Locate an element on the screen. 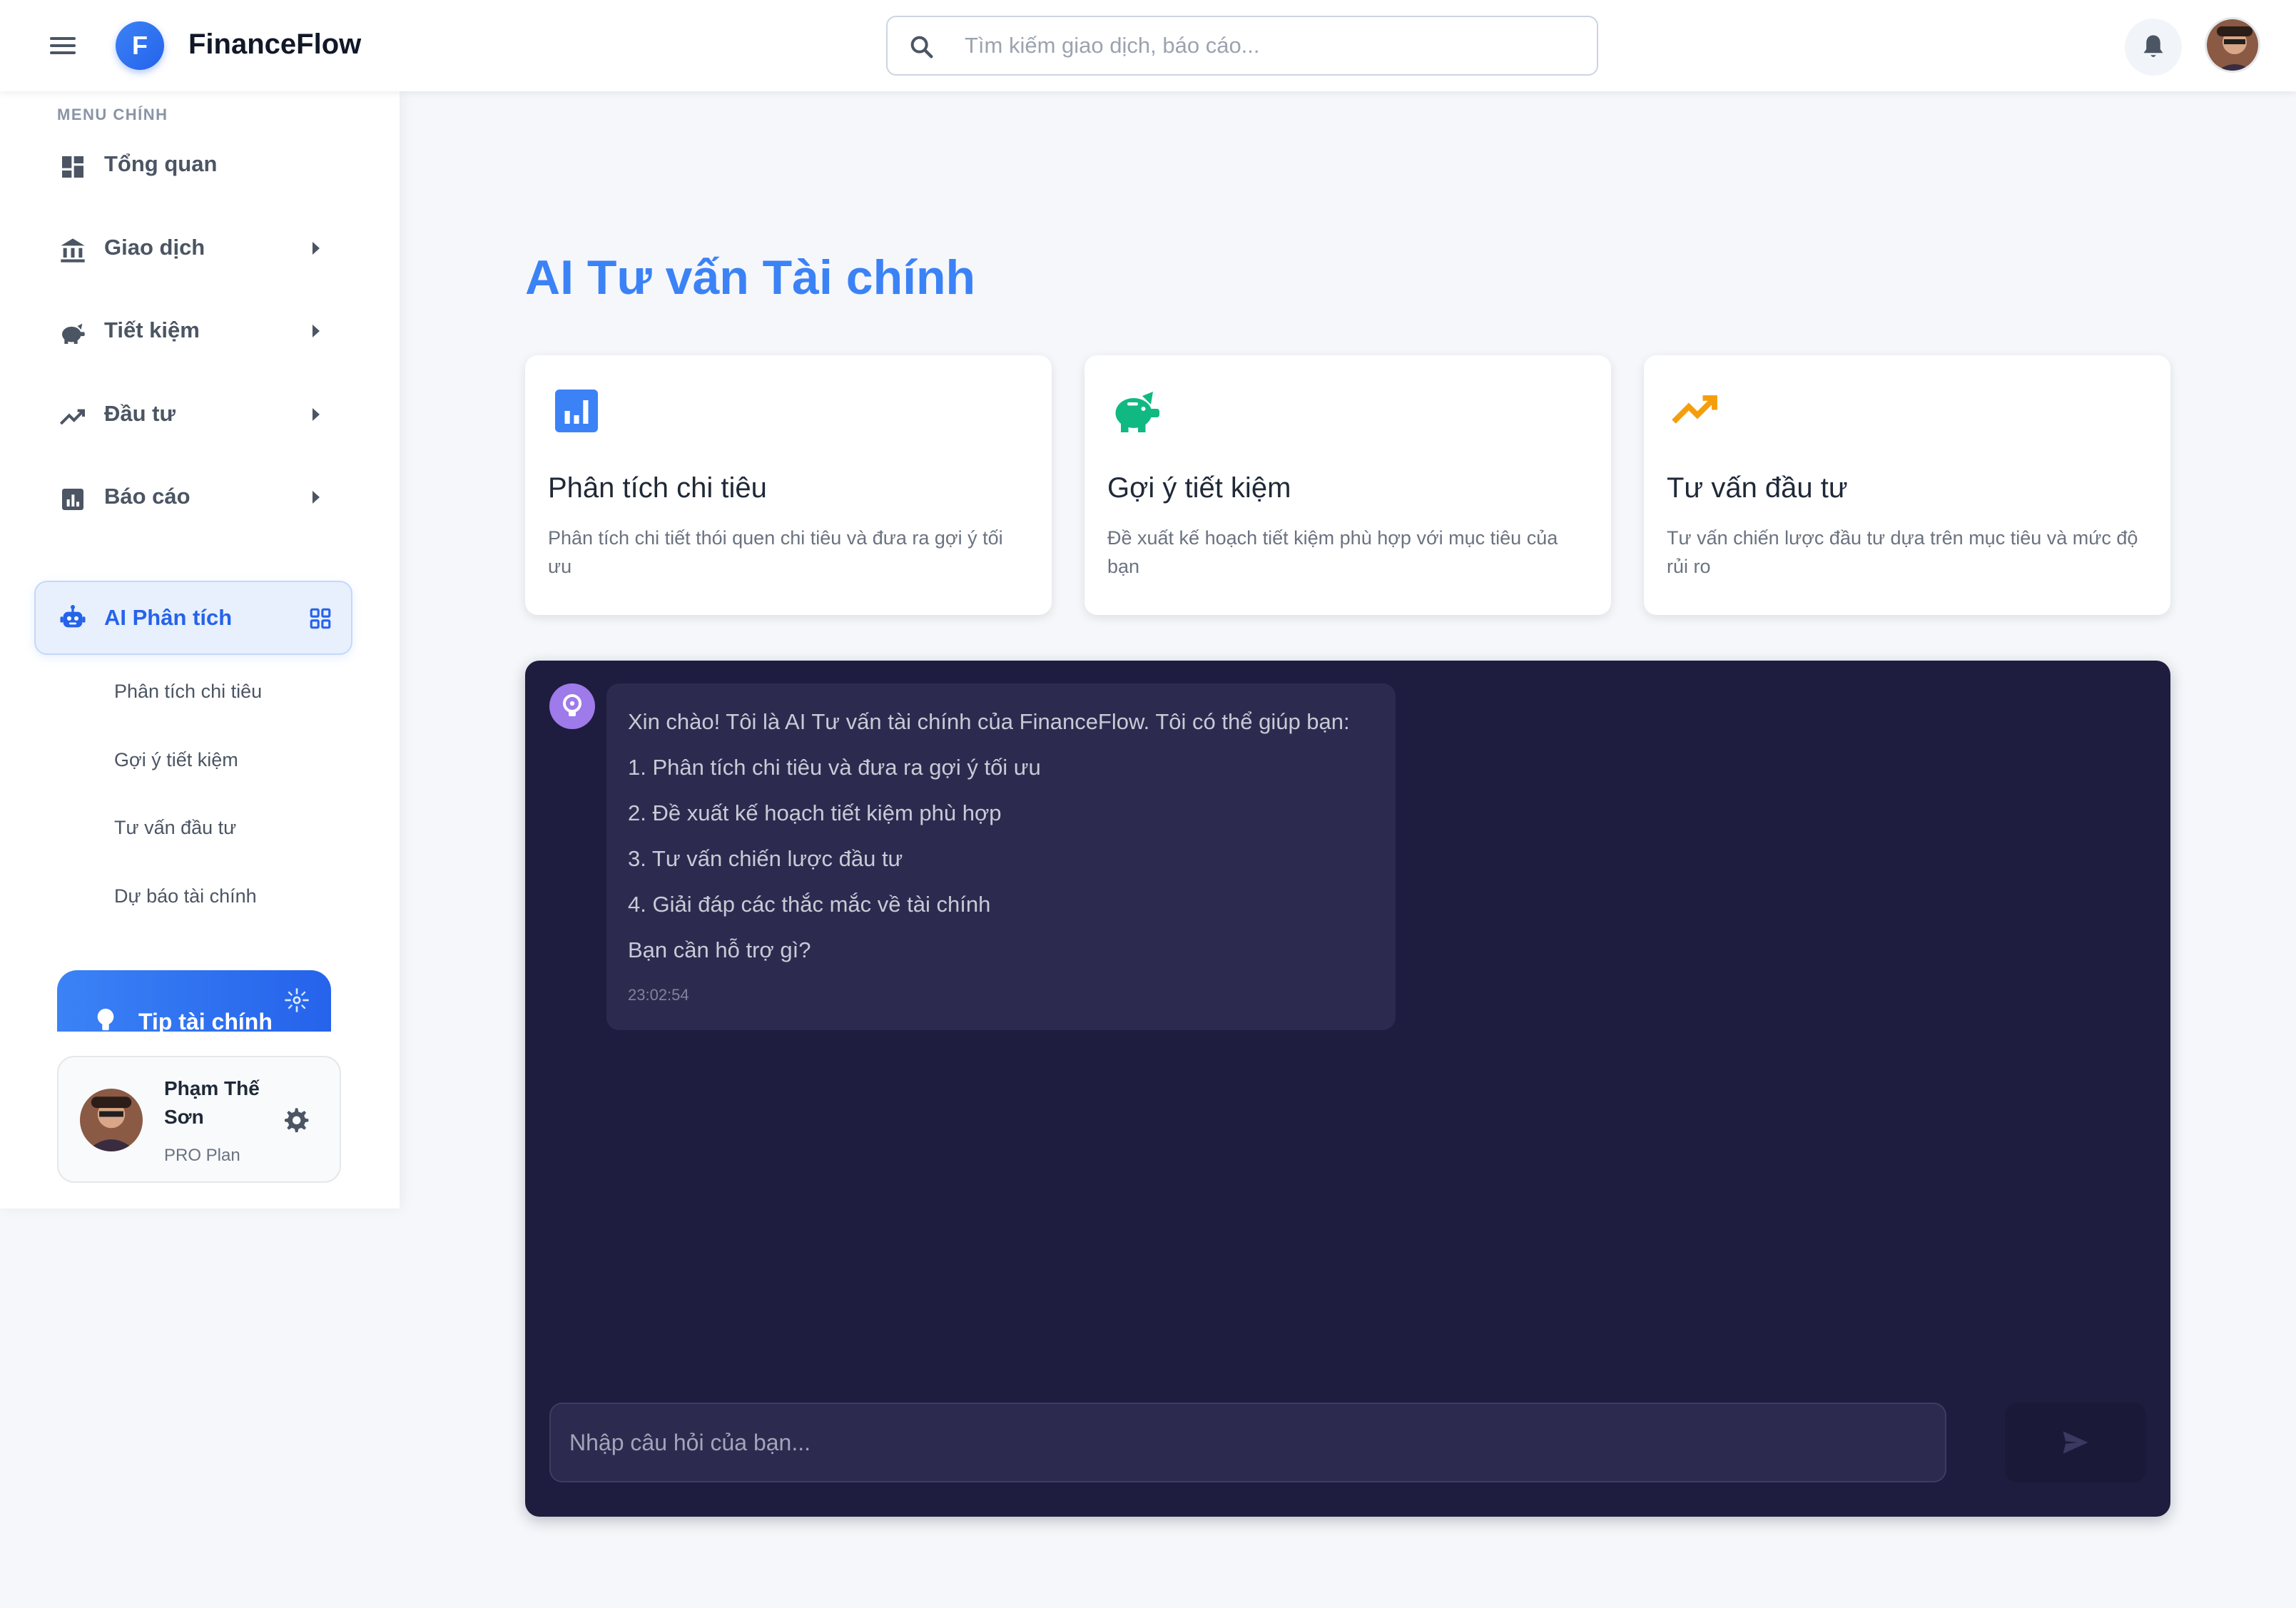  tip-label: Tip tài chính is located at coordinates (205, 1020).